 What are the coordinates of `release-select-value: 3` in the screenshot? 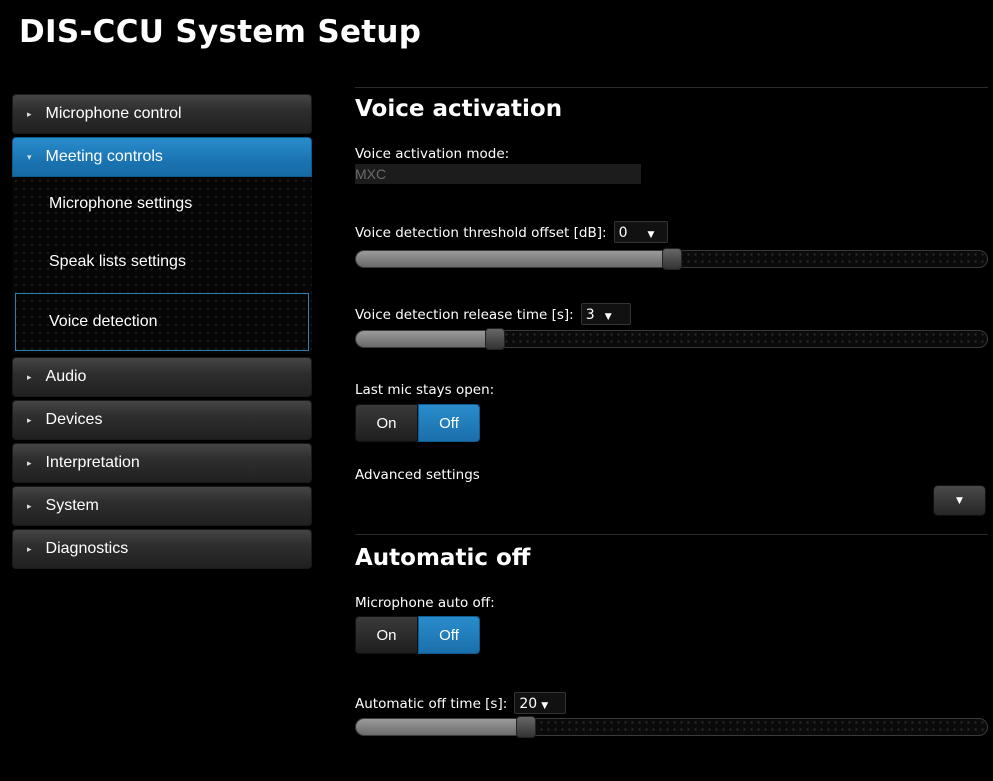 It's located at (590, 315).